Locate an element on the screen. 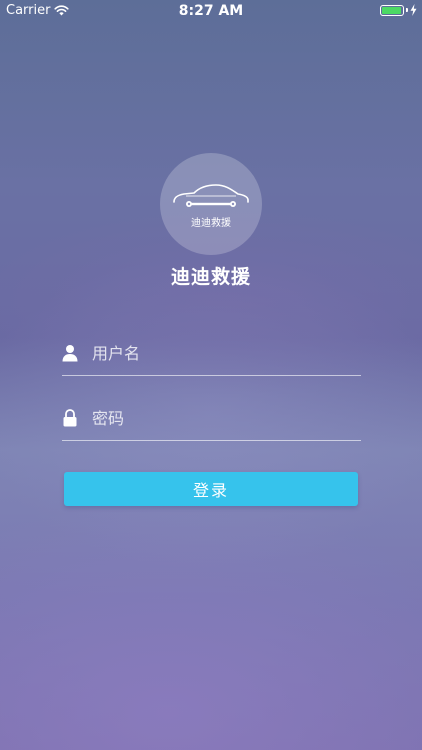  lock-icon is located at coordinates (70, 418).